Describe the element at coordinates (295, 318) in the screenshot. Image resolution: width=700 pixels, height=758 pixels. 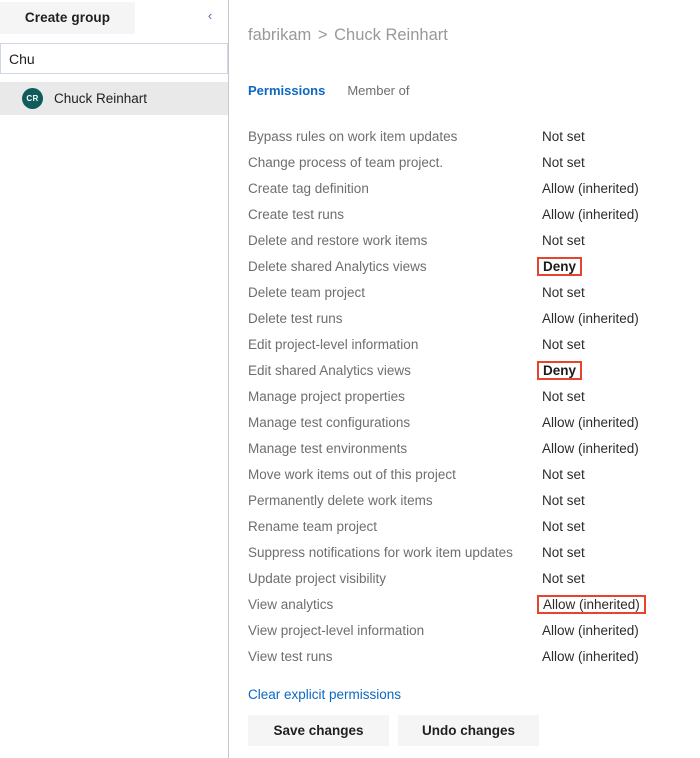
I see `permission-name: Delete test runs` at that location.